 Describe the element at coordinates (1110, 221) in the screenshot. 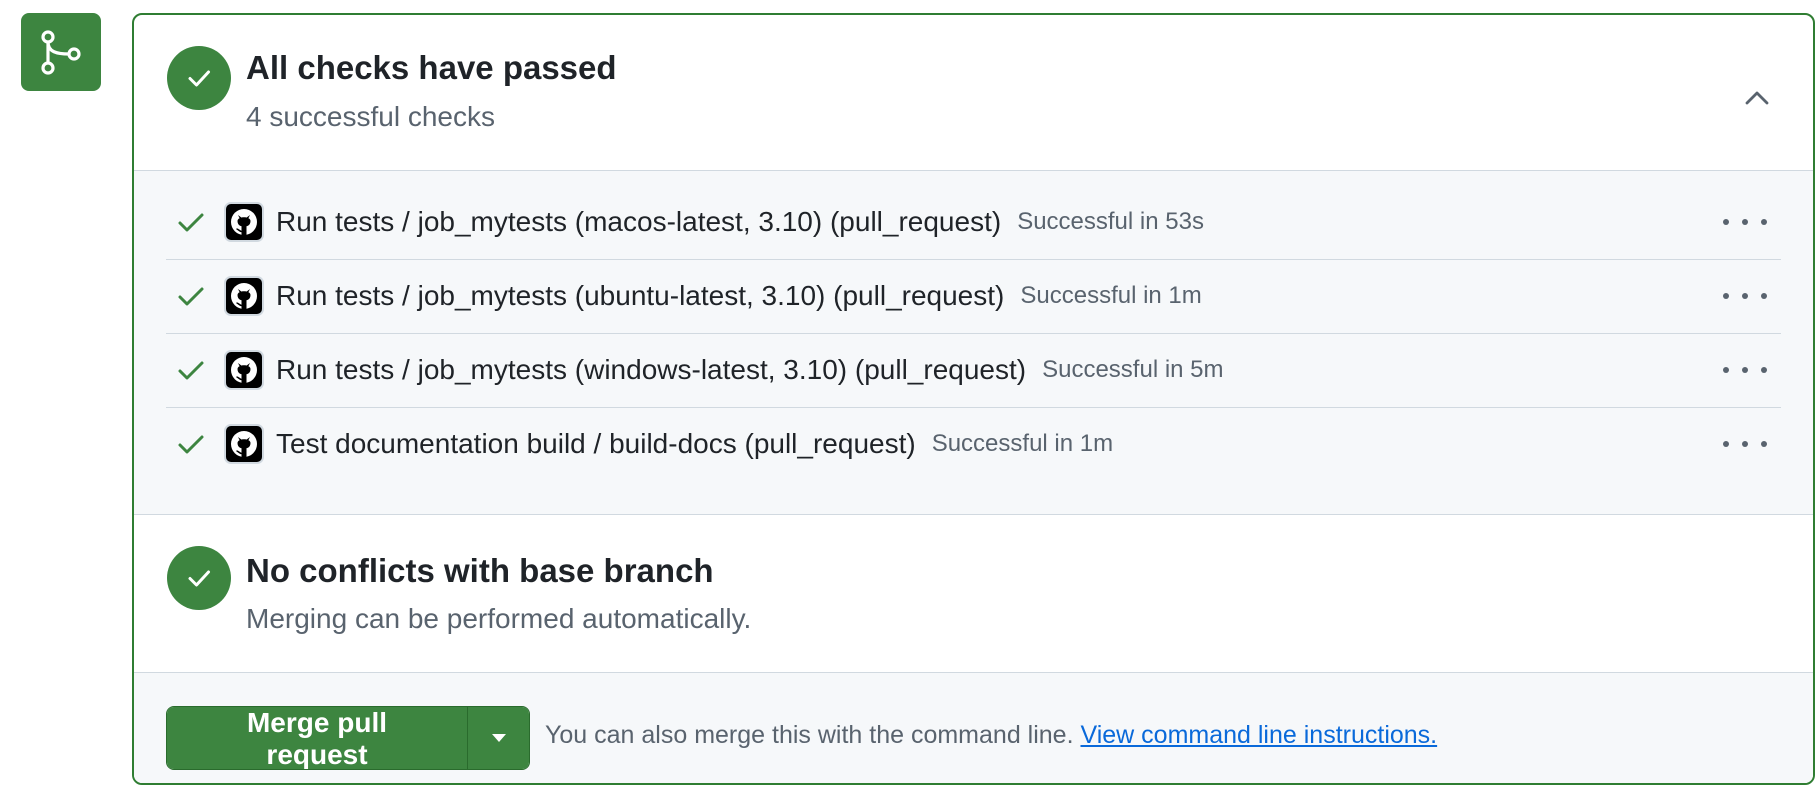

I see `check-status: Successful in 53s` at that location.